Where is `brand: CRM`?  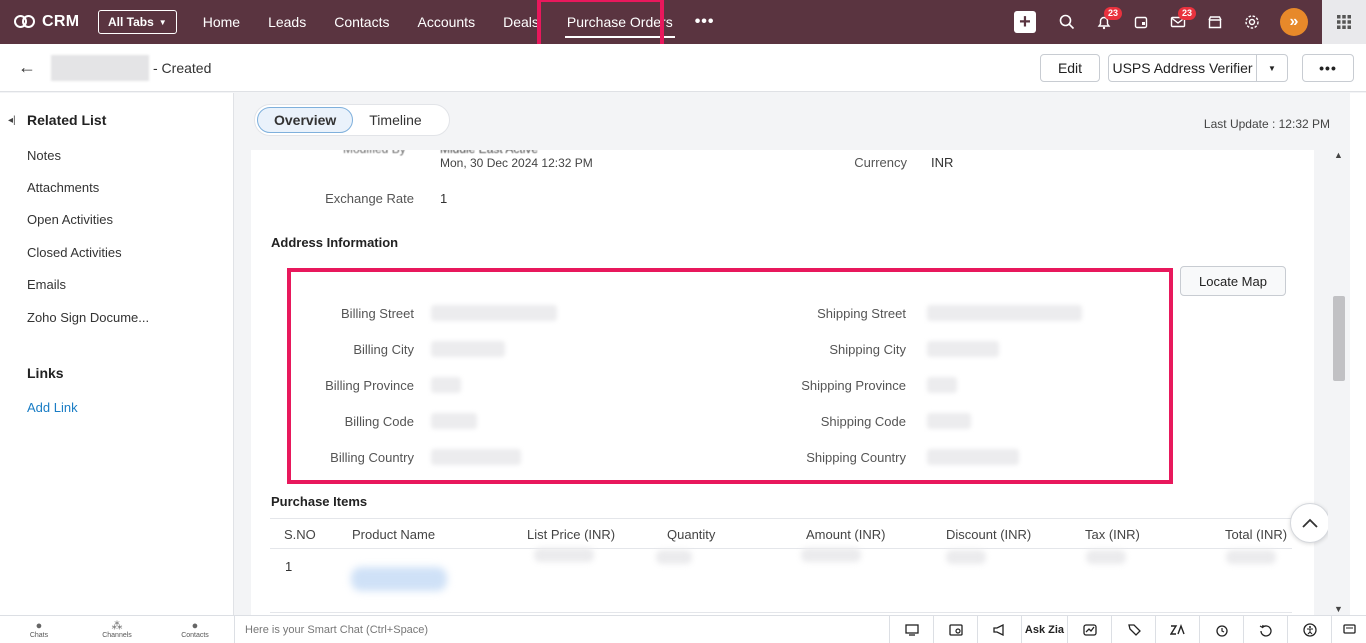
brand: CRM is located at coordinates (54, 22).